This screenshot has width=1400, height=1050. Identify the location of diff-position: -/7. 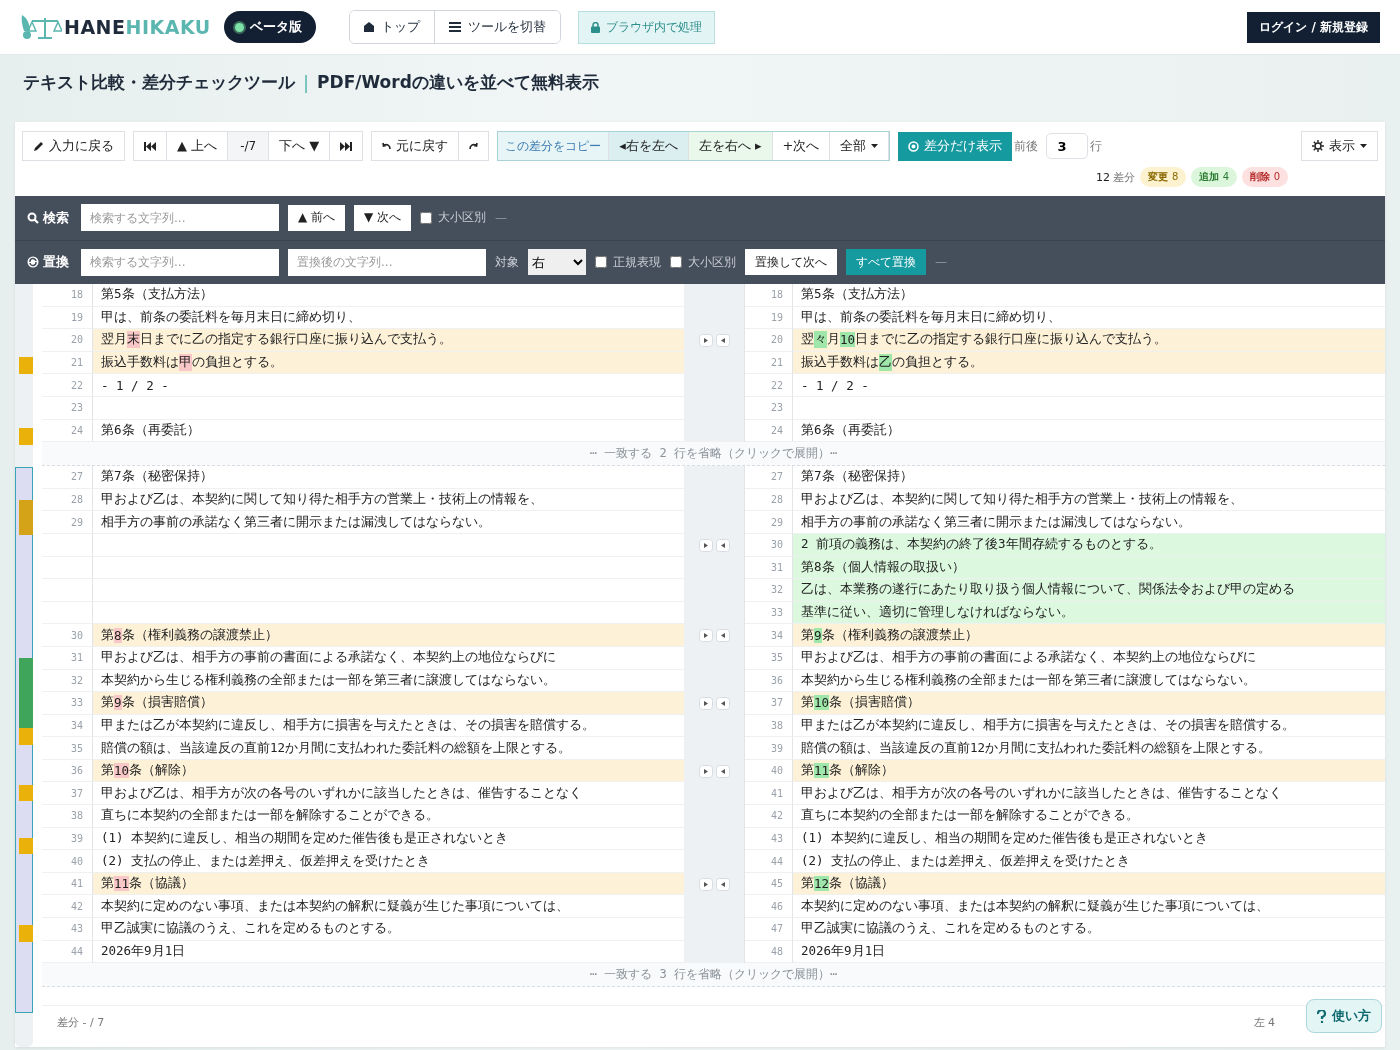
(249, 146).